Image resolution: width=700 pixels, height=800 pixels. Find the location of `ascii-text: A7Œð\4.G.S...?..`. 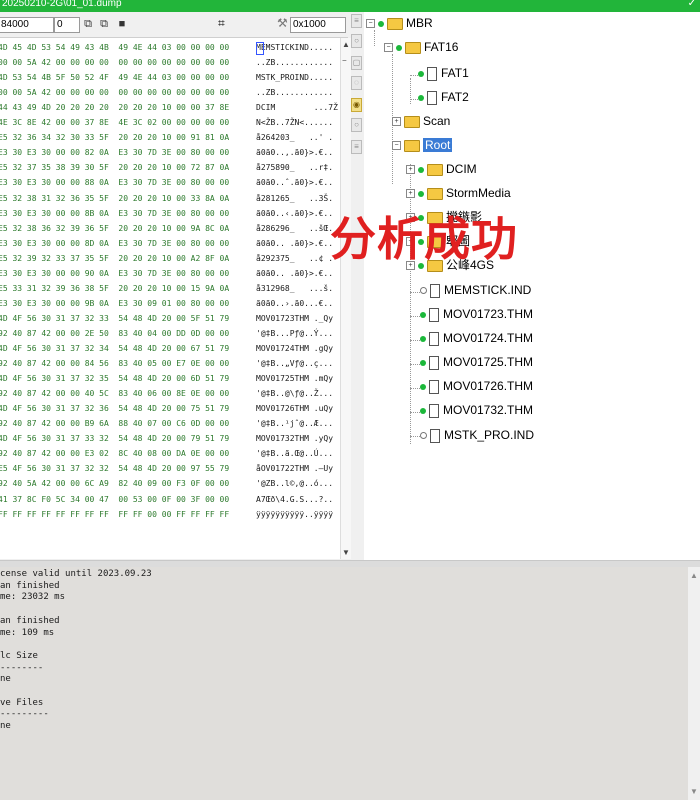

ascii-text: A7Œð\4.G.S...?.. is located at coordinates (294, 500).